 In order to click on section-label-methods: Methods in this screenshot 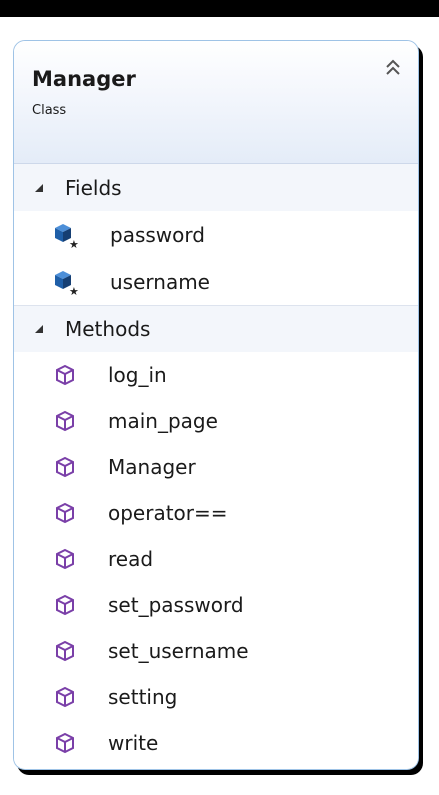, I will do `click(108, 329)`.